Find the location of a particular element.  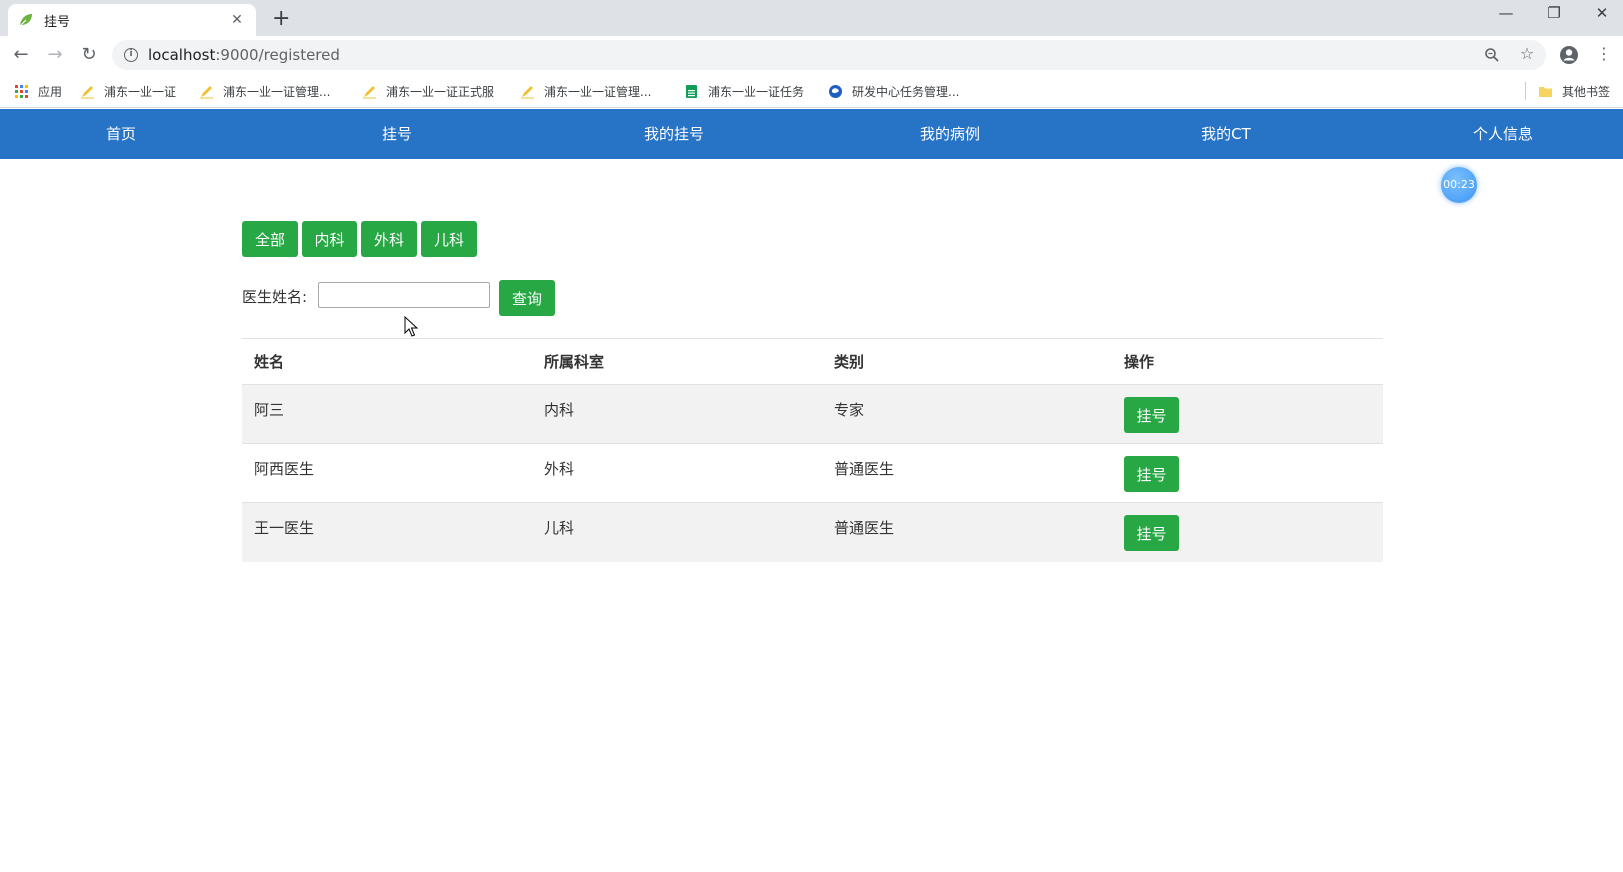

doctor-name: 阿西医生 is located at coordinates (387, 473).